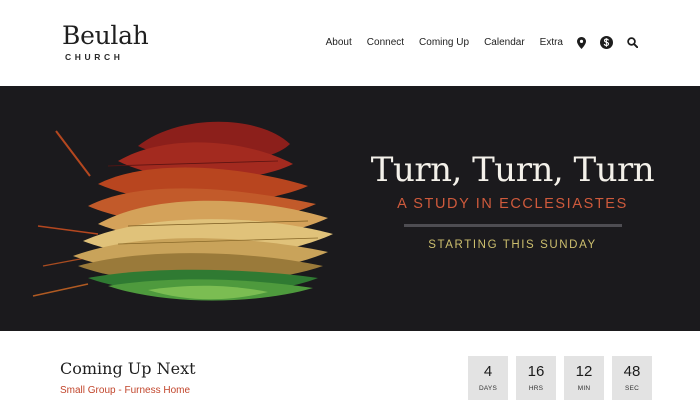 This screenshot has width=700, height=400. I want to click on hero-cta-link: STARTING THIS SUNDAY, so click(512, 245).